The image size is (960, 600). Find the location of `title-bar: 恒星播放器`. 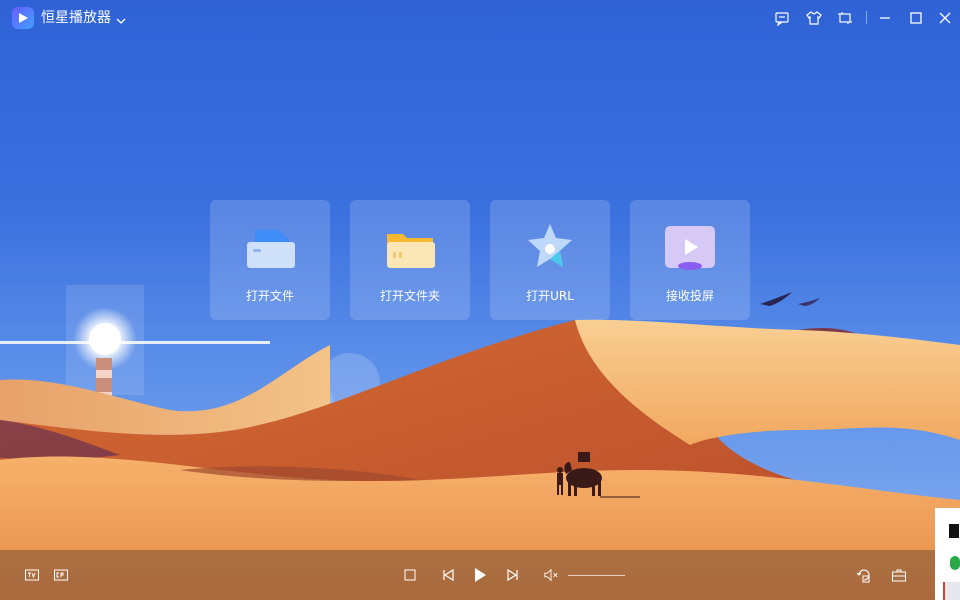

title-bar: 恒星播放器 is located at coordinates (480, 18).